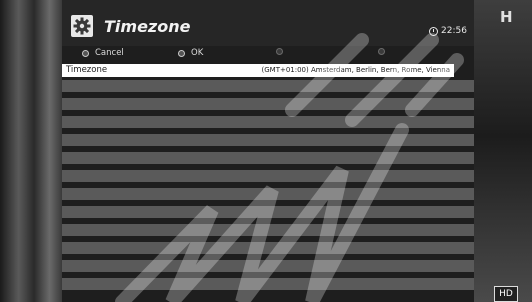 This screenshot has height=302, width=532. I want to click on tv-background-left, so click(31, 151).